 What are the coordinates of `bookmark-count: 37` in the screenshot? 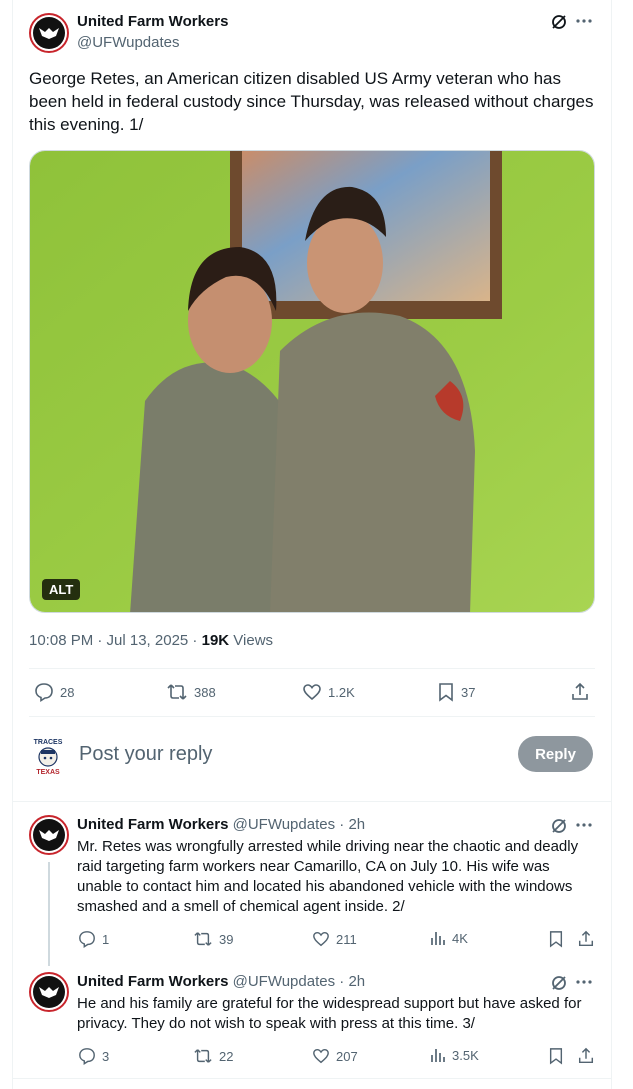 It's located at (468, 692).